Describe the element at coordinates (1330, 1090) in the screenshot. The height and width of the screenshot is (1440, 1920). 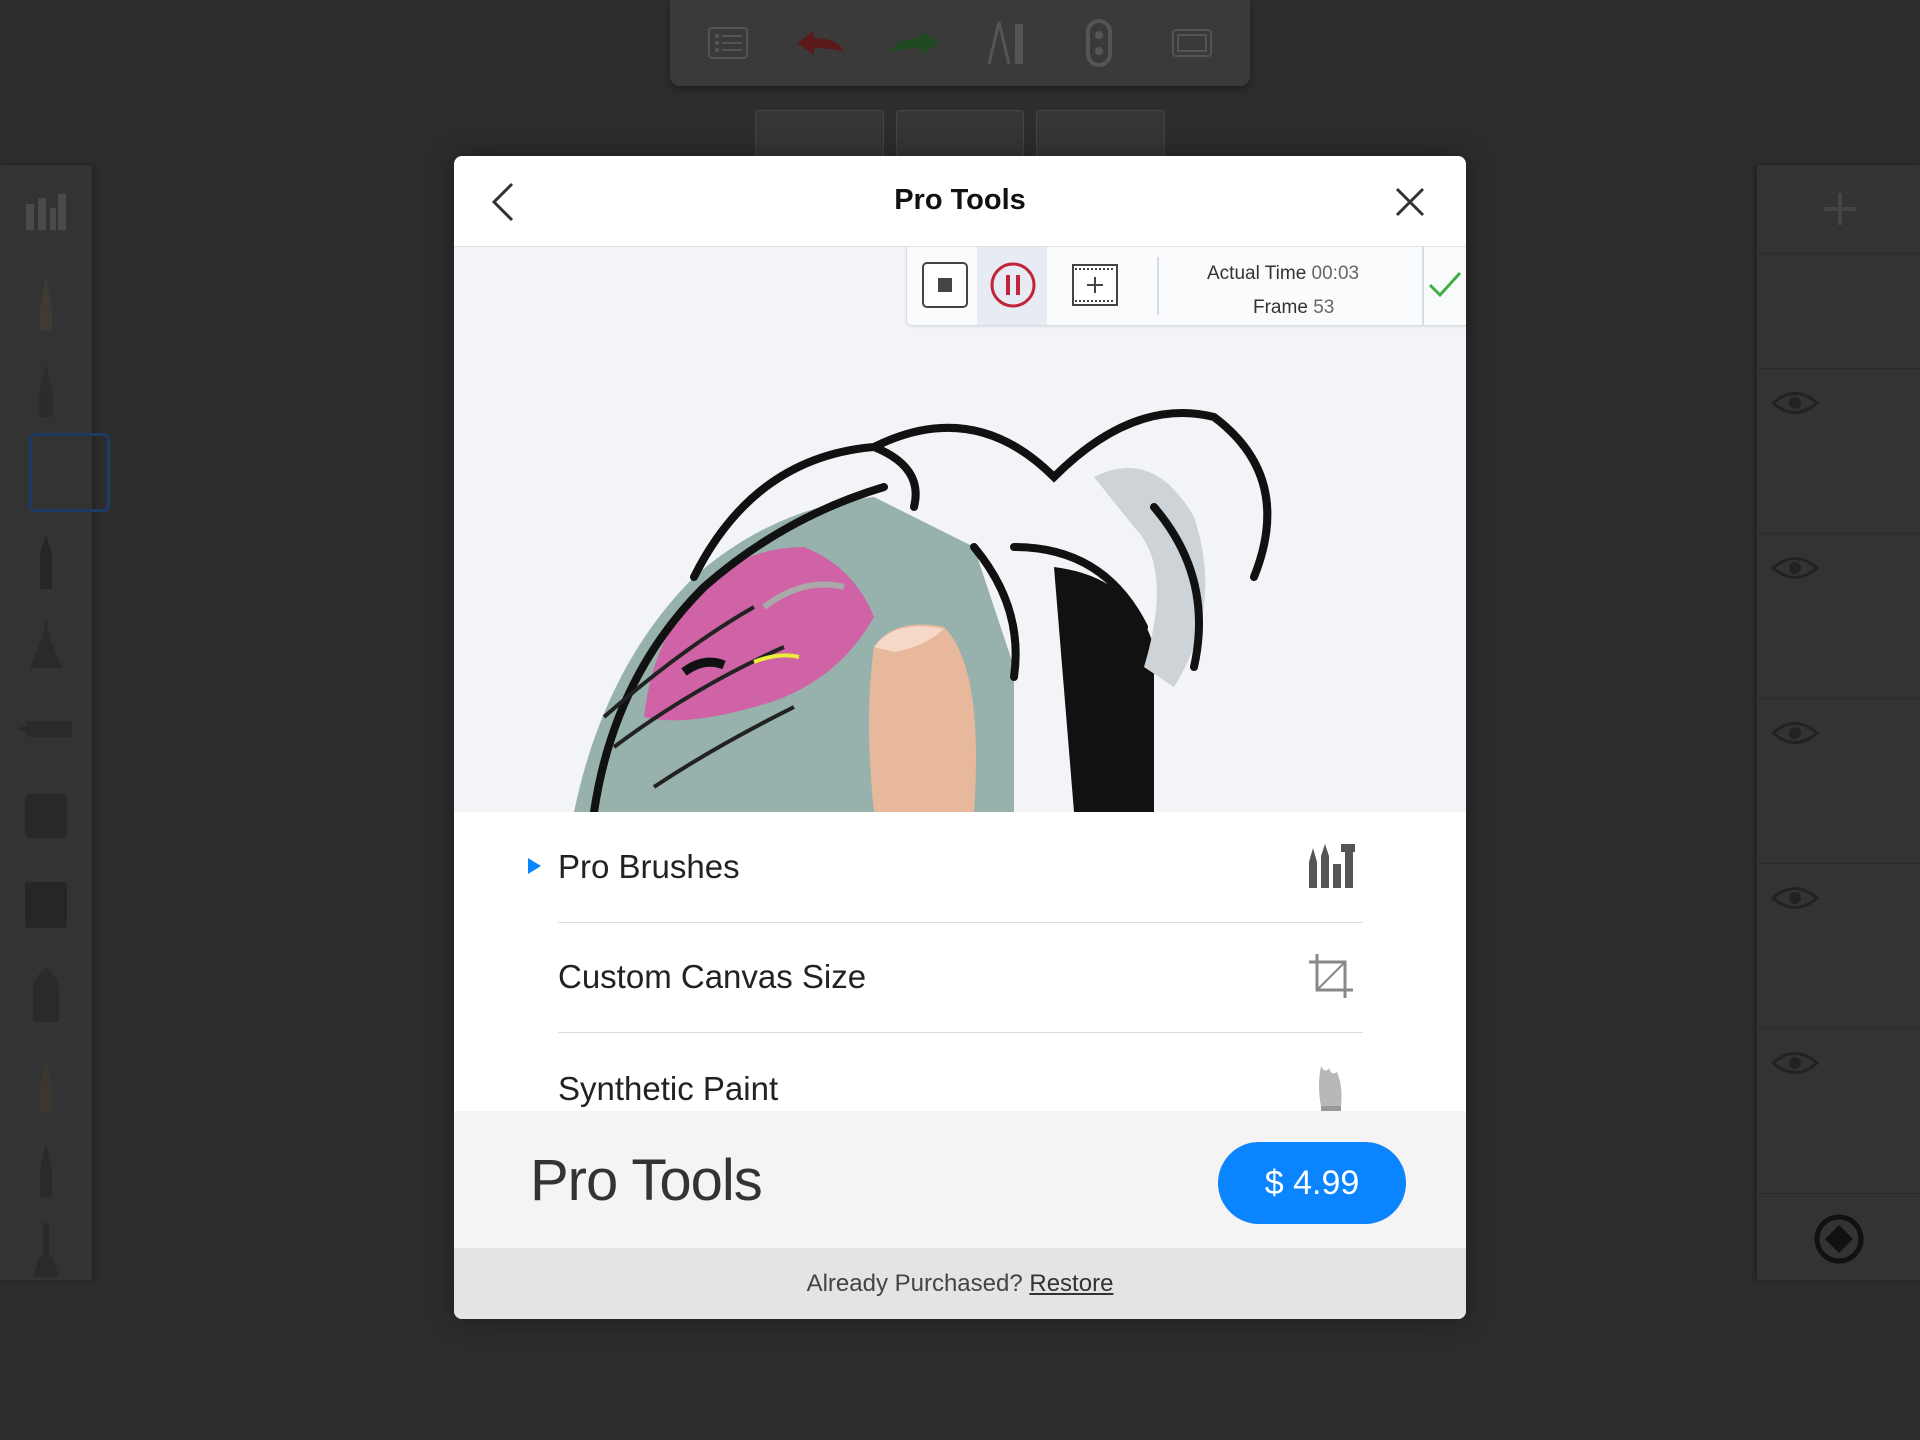
I see `paint-brush-icon` at that location.